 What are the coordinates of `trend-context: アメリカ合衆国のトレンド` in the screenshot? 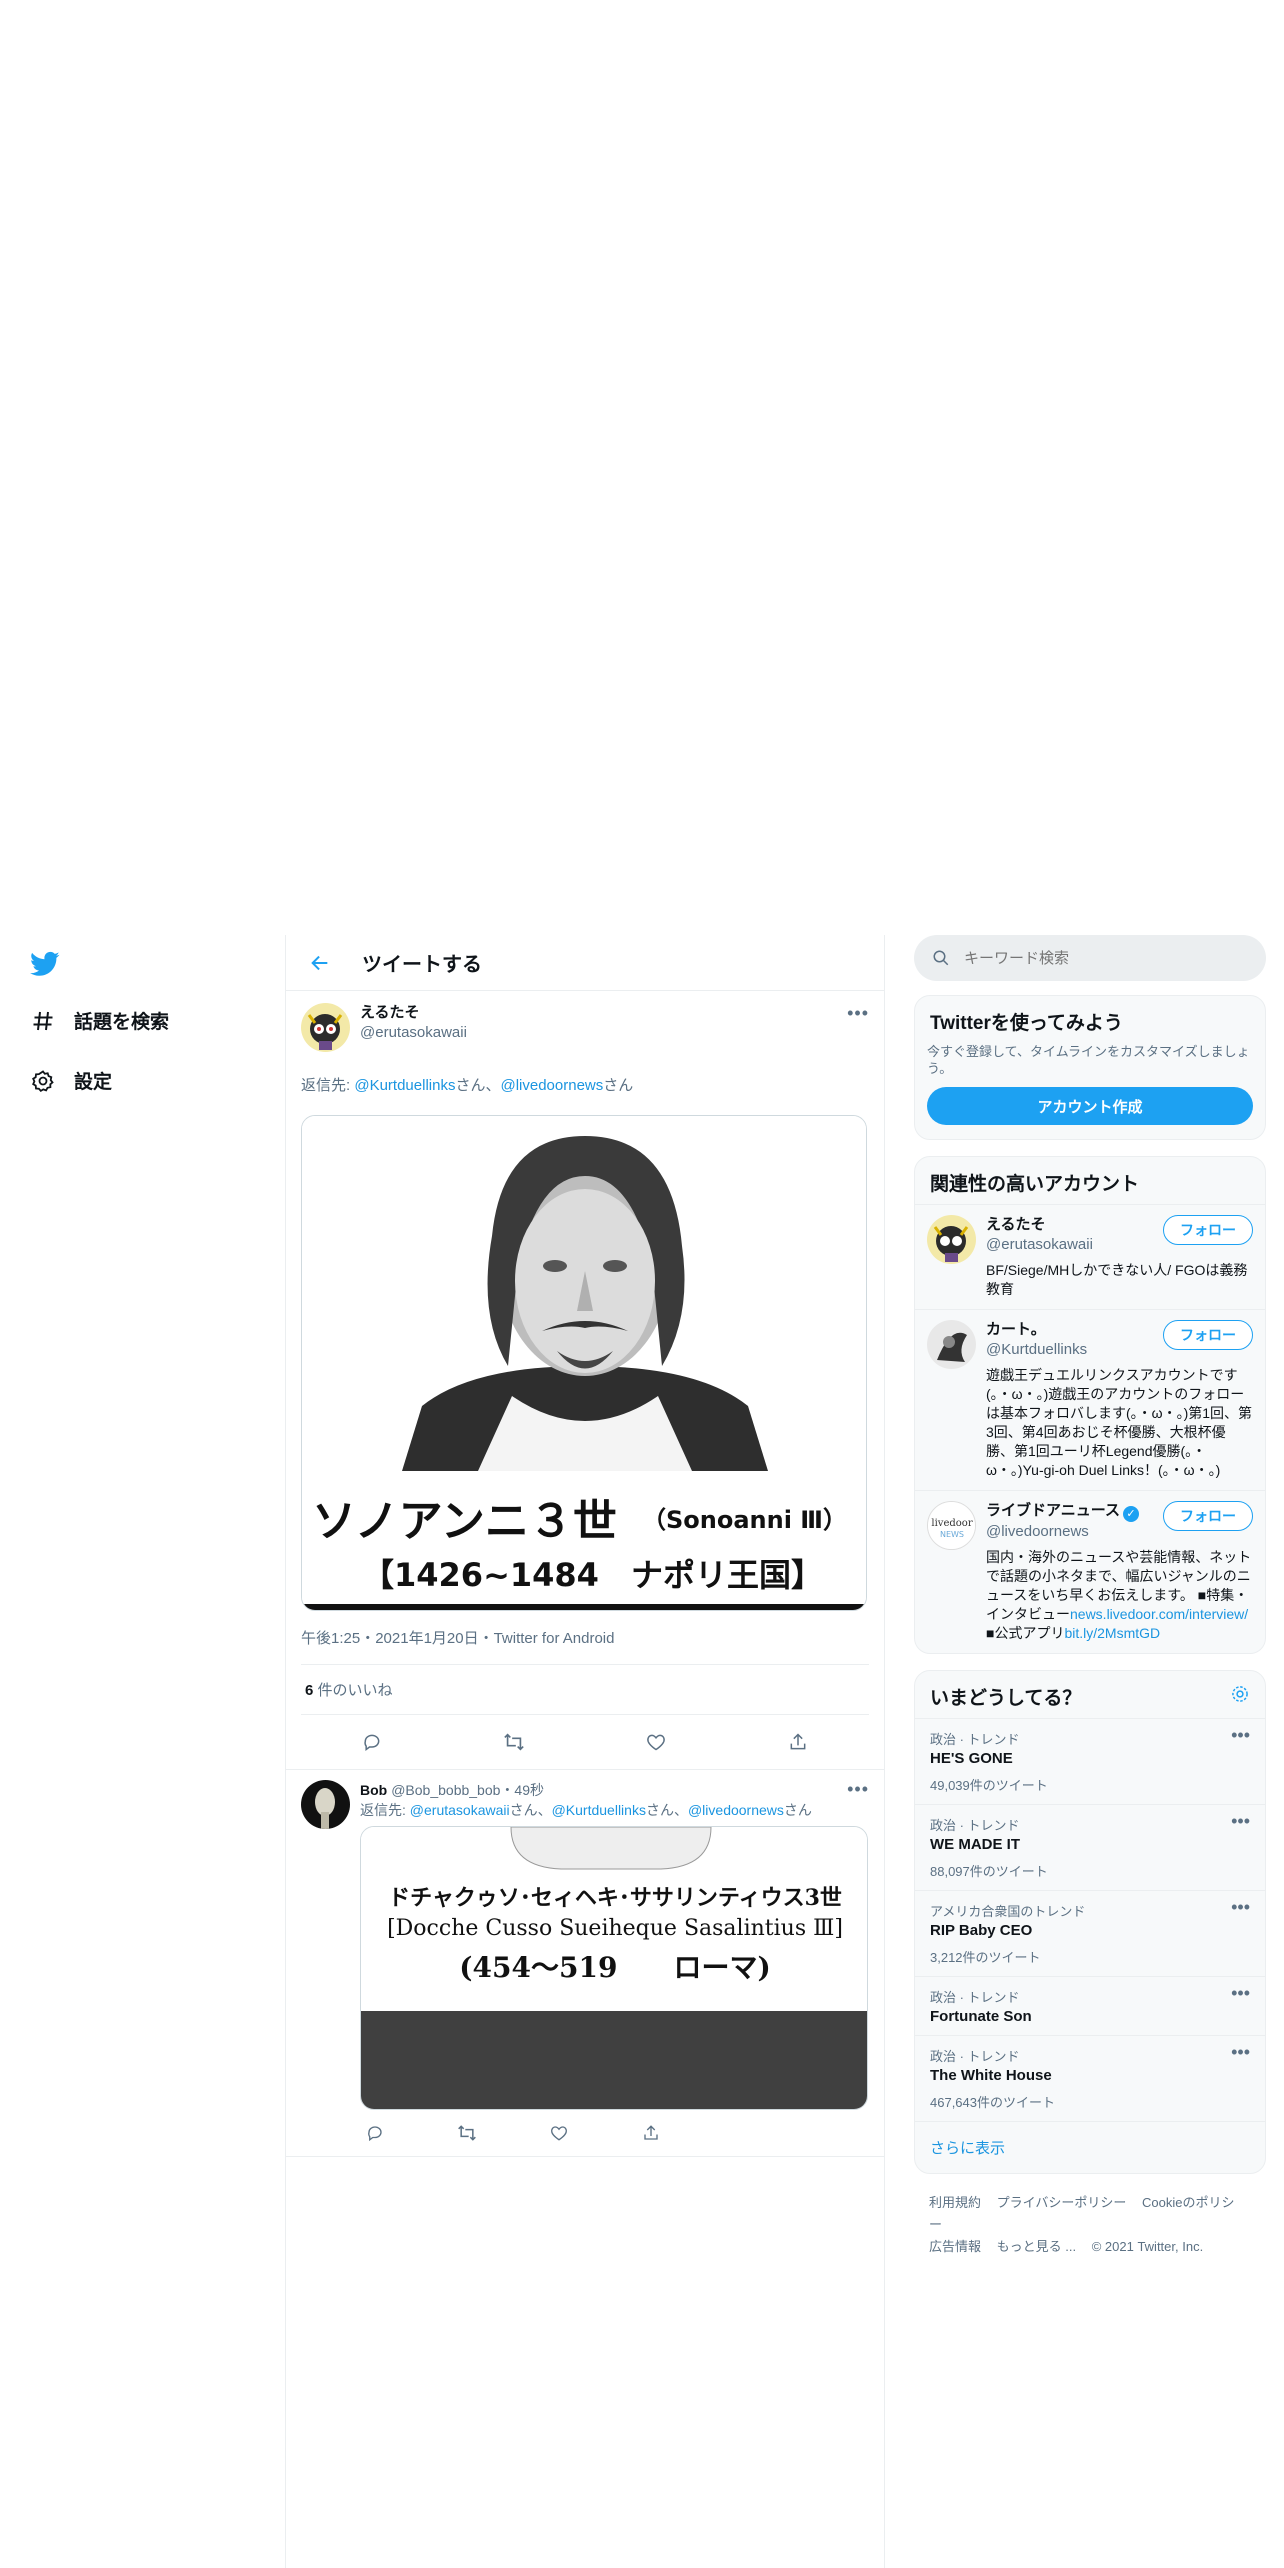 It's located at (1008, 1911).